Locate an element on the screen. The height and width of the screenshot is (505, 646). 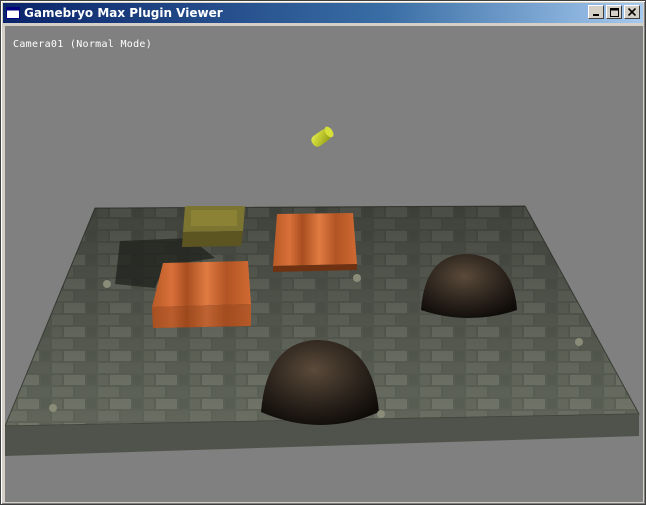
crate-front is located at coordinates (201, 294).